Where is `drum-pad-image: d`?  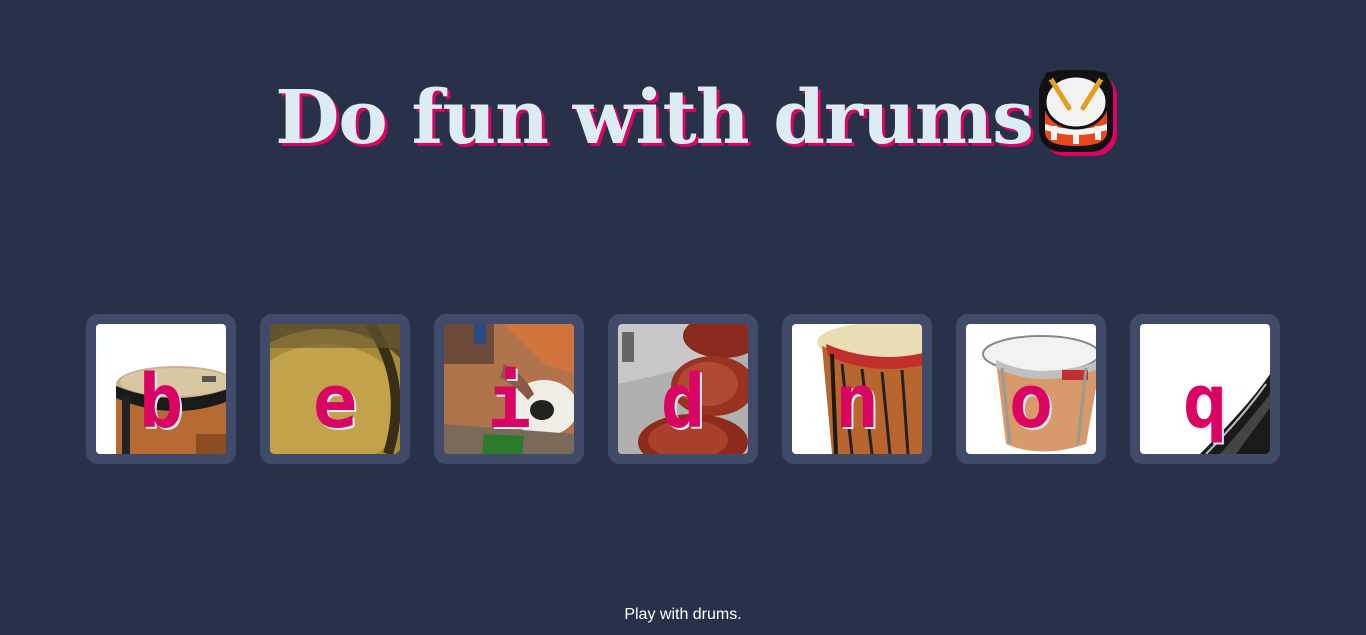 drum-pad-image: d is located at coordinates (683, 389).